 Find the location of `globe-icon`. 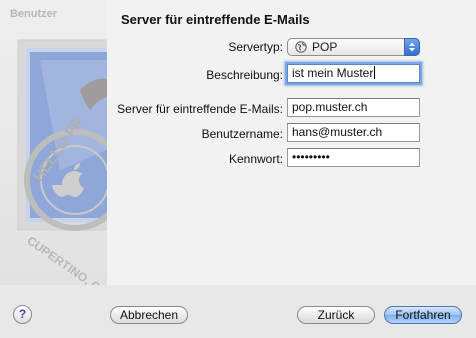

globe-icon is located at coordinates (301, 47).